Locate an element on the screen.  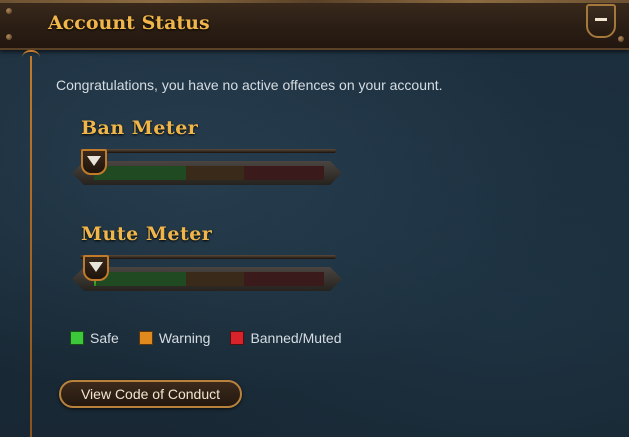
legend-item-warning: Warning is located at coordinates (174, 338).